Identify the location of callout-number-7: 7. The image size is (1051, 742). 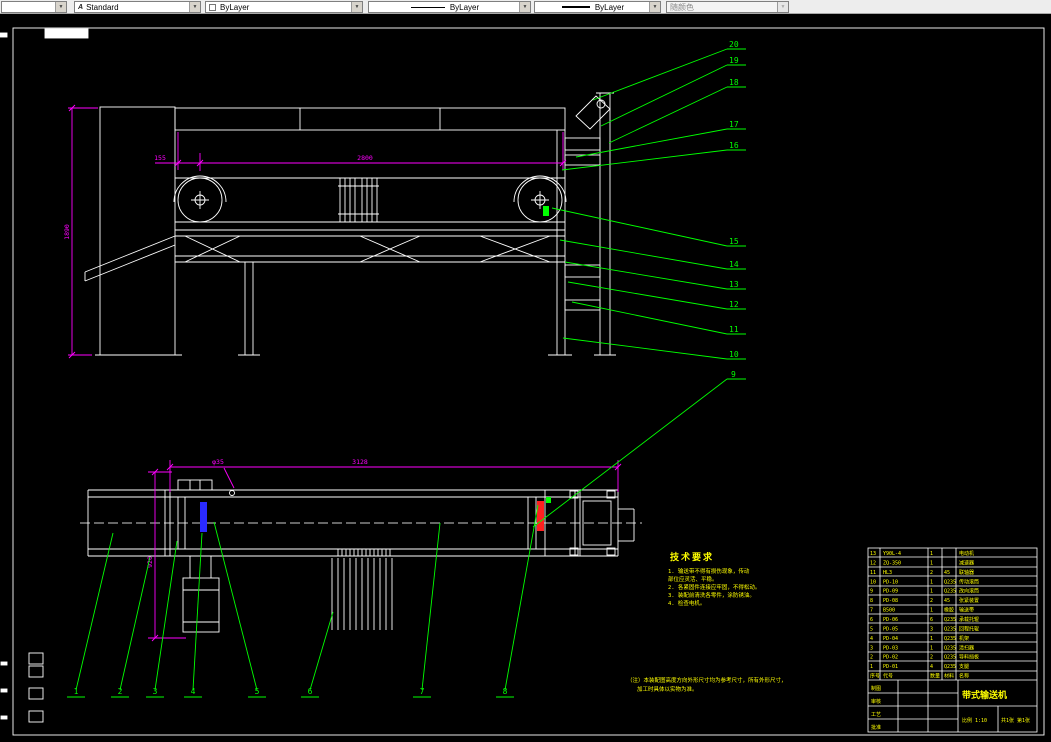
(422, 691).